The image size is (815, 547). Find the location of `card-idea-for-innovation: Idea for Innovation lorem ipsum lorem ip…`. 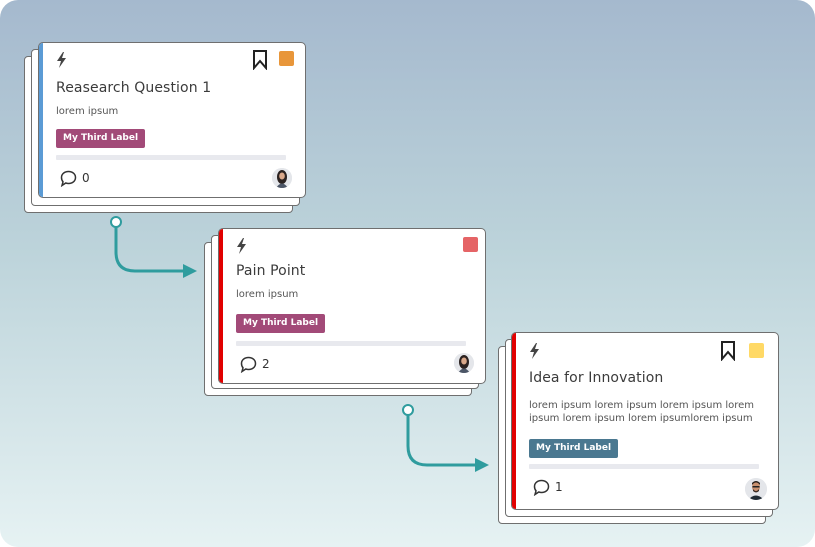

card-idea-for-innovation: Idea for Innovation lorem ipsum lorem ip… is located at coordinates (645, 421).